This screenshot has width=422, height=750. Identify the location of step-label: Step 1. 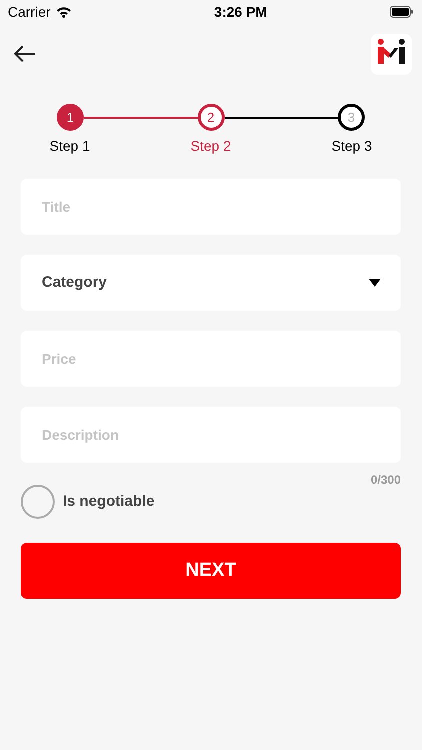
(70, 146).